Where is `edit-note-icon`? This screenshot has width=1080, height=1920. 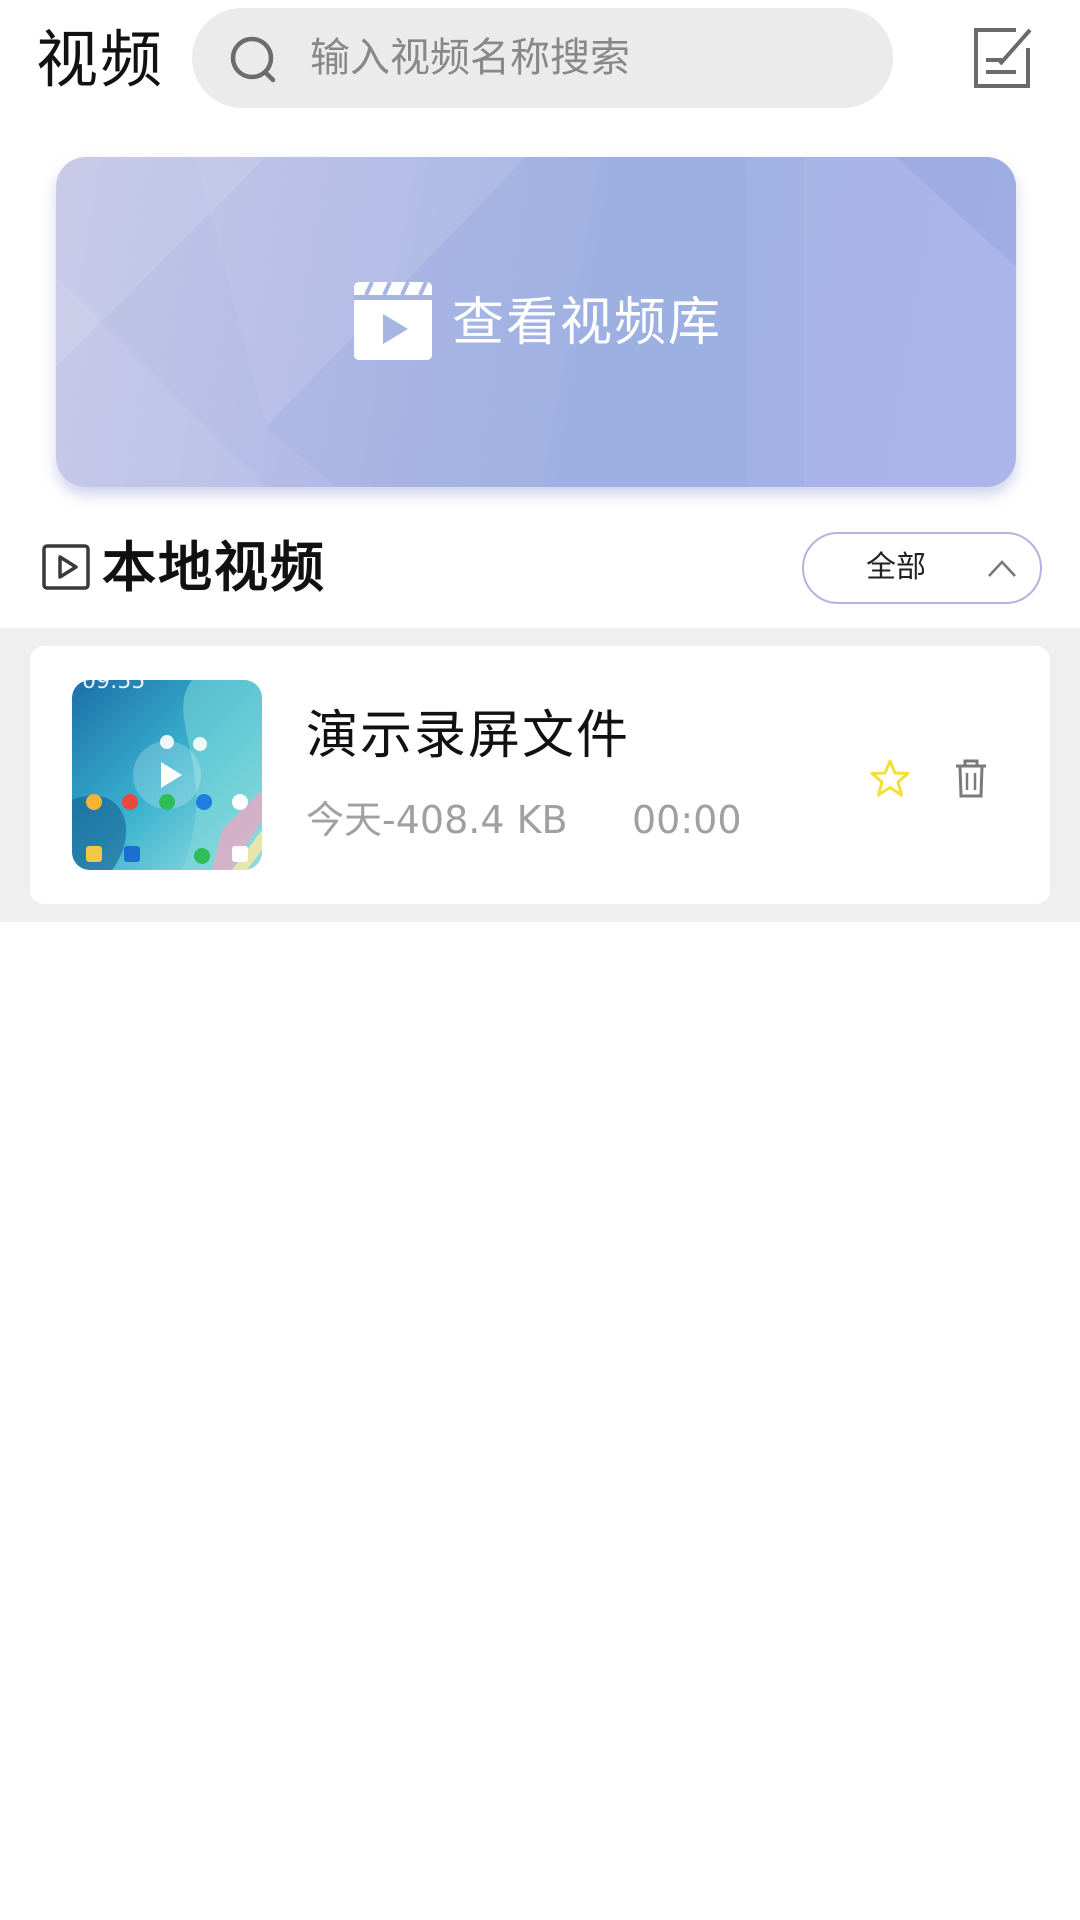
edit-note-icon is located at coordinates (1004, 57).